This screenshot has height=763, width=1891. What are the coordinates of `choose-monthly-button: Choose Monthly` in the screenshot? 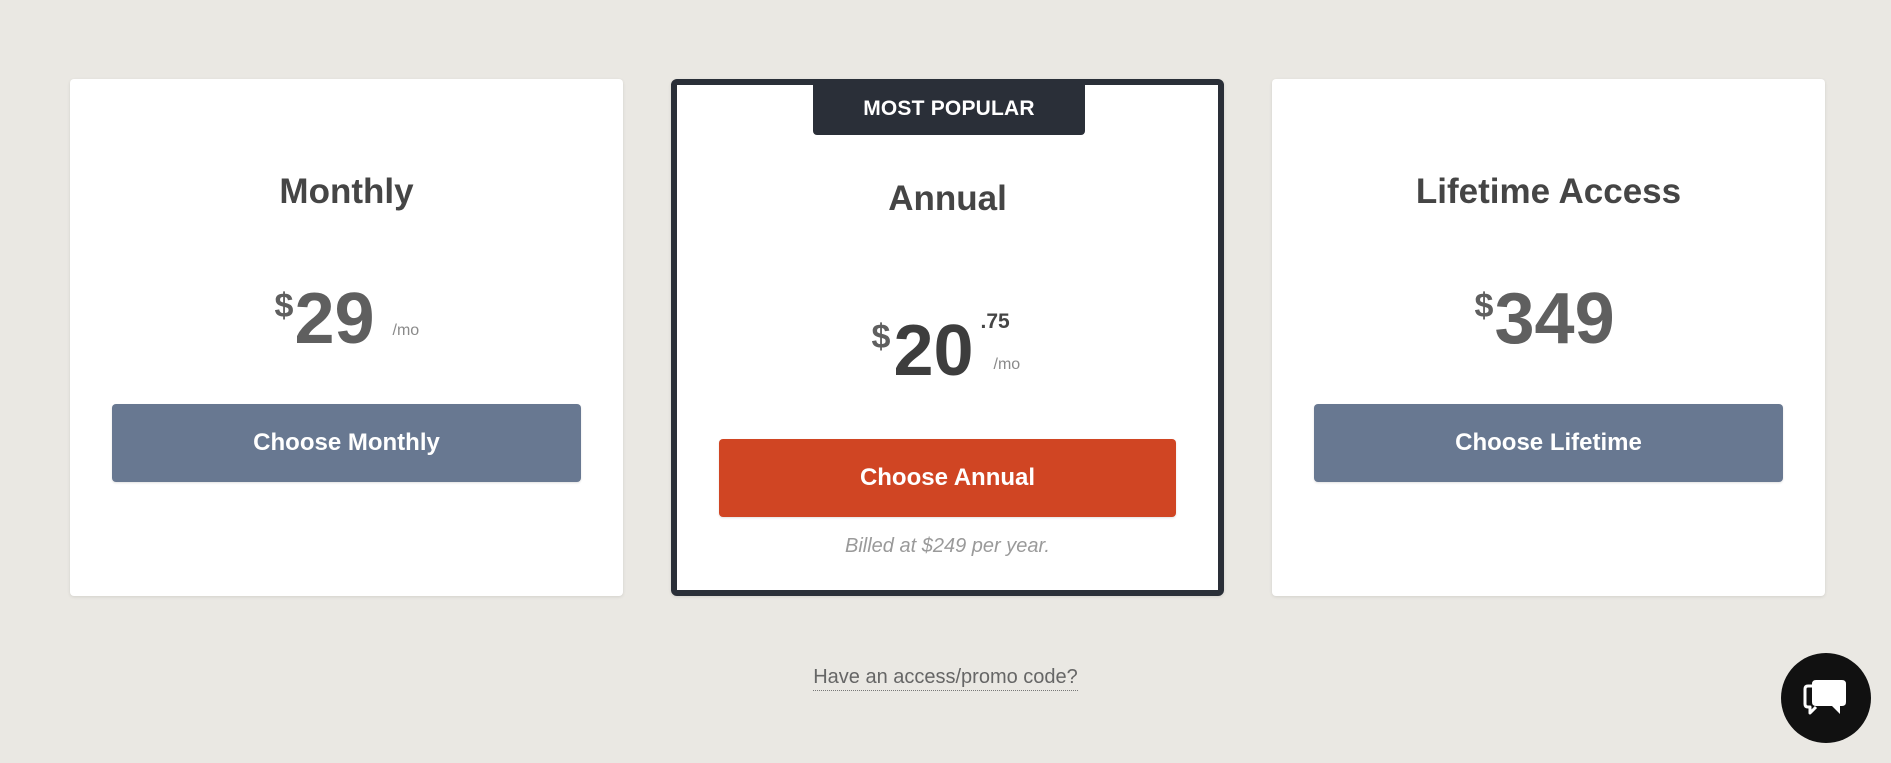 It's located at (346, 443).